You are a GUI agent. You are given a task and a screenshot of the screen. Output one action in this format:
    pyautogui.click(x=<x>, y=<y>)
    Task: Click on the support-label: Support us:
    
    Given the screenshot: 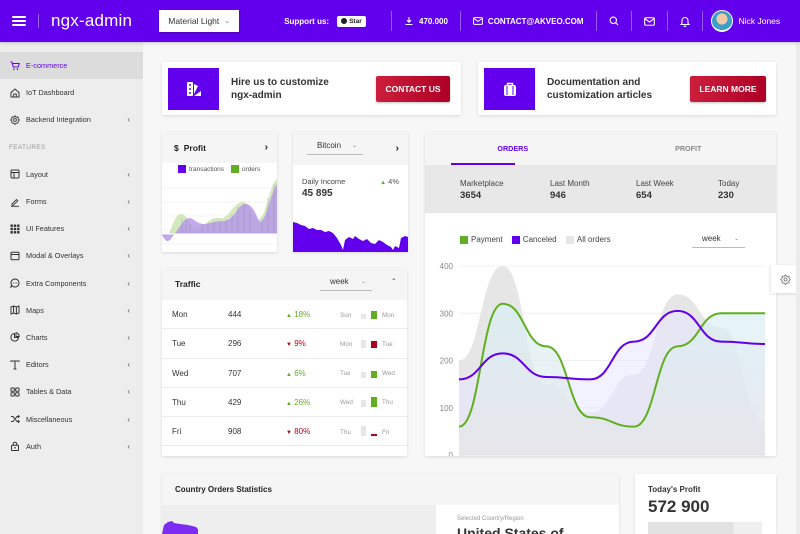 What is the action you would take?
    pyautogui.click(x=307, y=21)
    